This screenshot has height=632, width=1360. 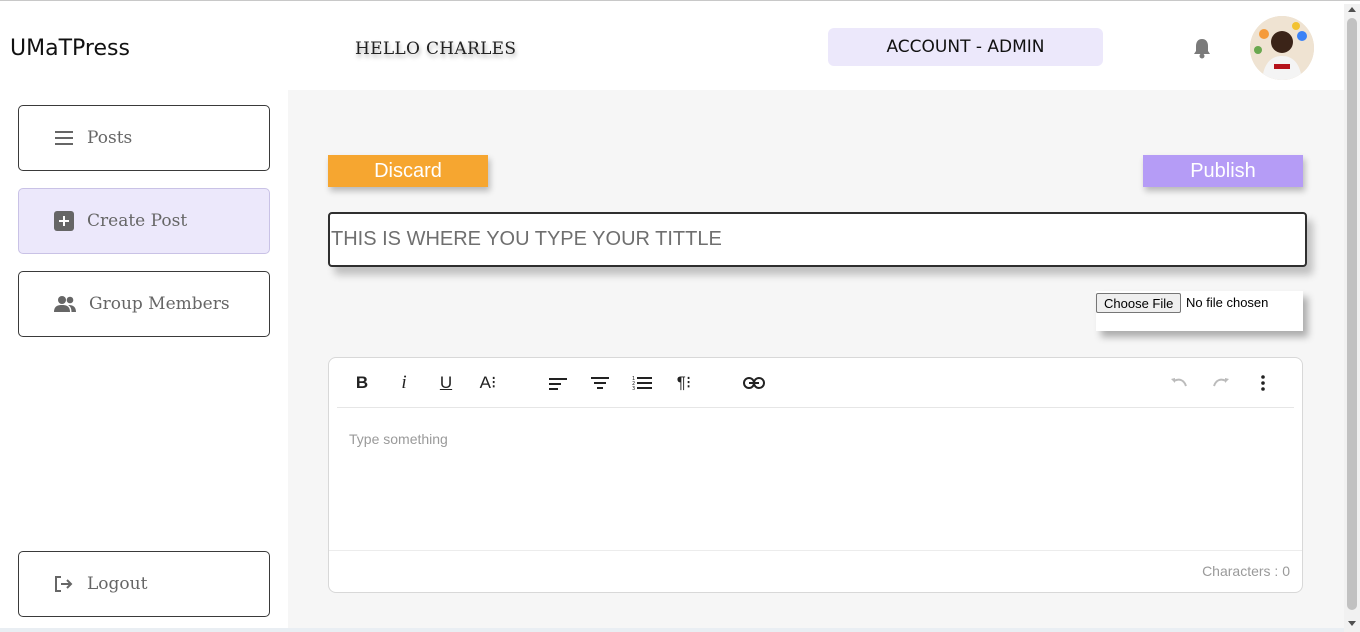 What do you see at coordinates (362, 383) in the screenshot?
I see `bold-button: B` at bounding box center [362, 383].